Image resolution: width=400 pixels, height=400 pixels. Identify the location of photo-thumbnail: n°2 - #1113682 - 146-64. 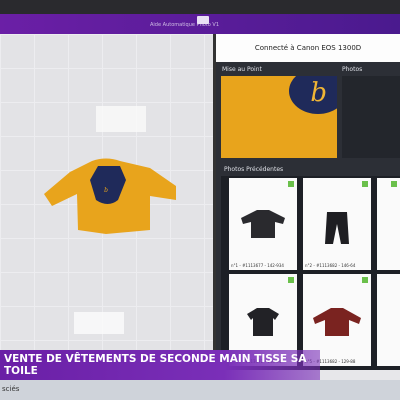
(337, 224).